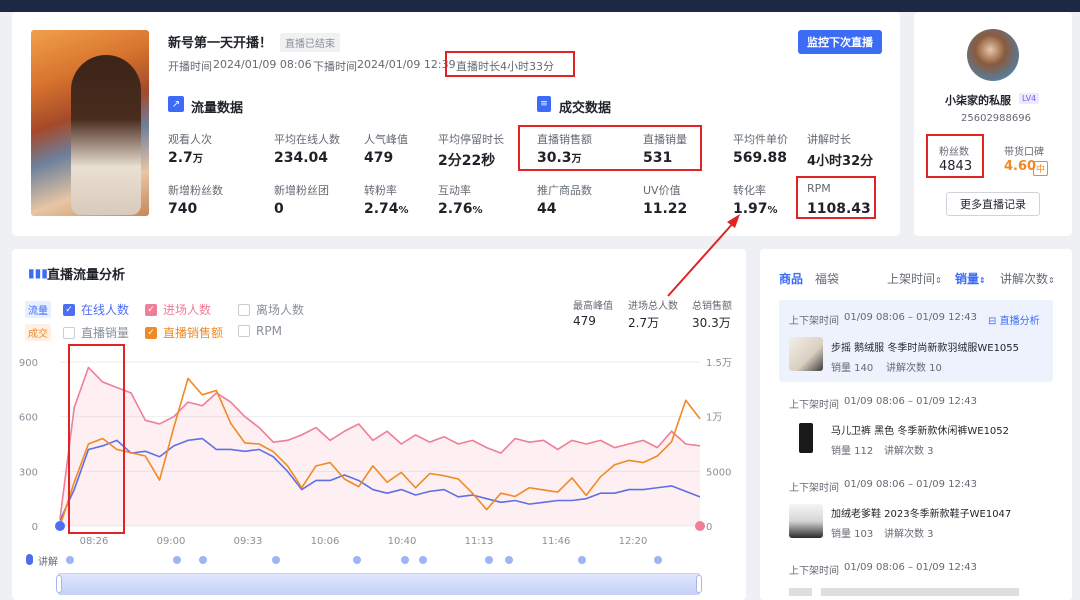 Image resolution: width=1080 pixels, height=600 pixels. I want to click on sort-shelf-time: 上架时间⇕, so click(914, 278).